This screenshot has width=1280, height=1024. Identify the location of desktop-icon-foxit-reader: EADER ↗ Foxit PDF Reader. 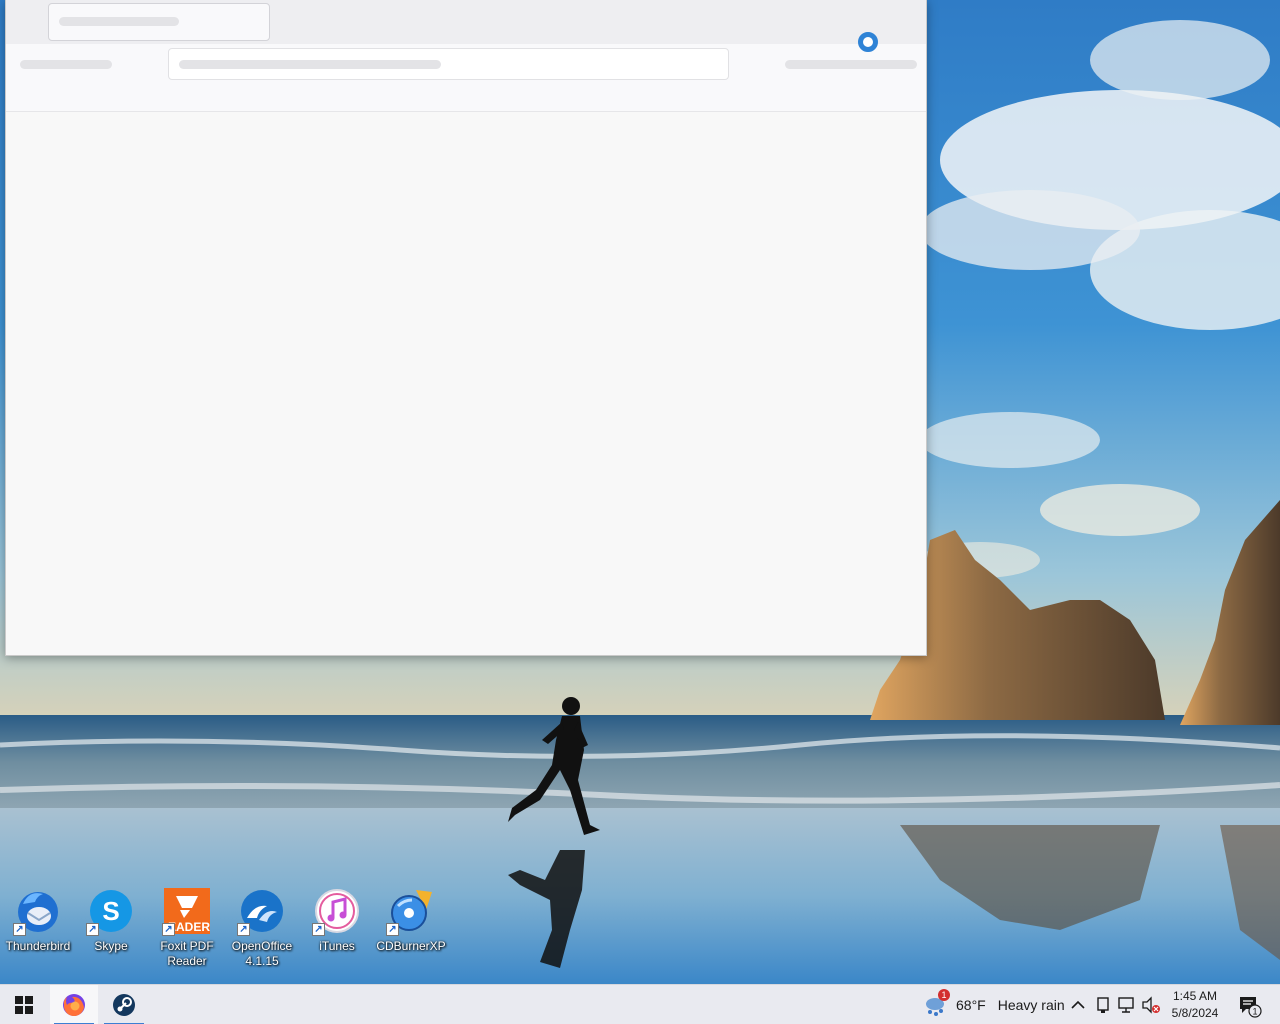
(187, 931).